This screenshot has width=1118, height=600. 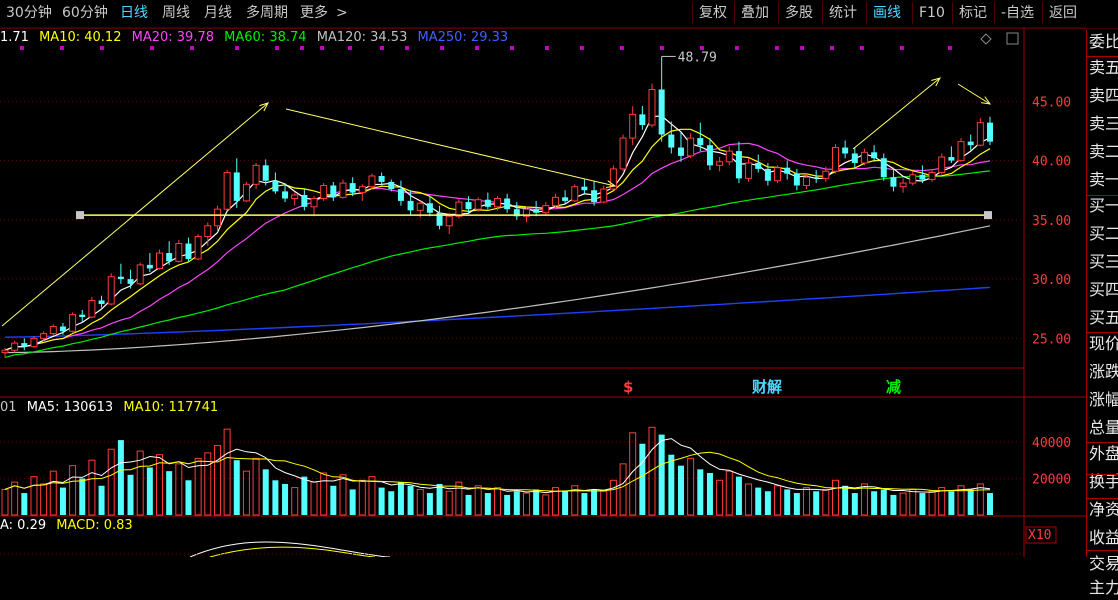 I want to click on side-label-9: 买四, so click(x=1103, y=289).